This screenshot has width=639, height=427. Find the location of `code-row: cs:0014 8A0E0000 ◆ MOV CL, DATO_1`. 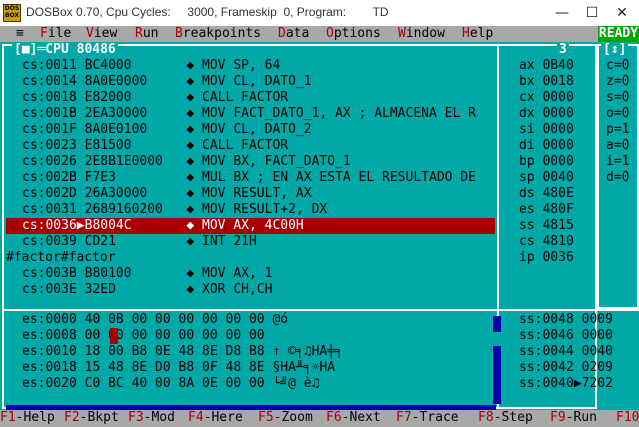

code-row: cs:0014 8A0E0000 ◆ MOV CL, DATO_1 is located at coordinates (258, 82).